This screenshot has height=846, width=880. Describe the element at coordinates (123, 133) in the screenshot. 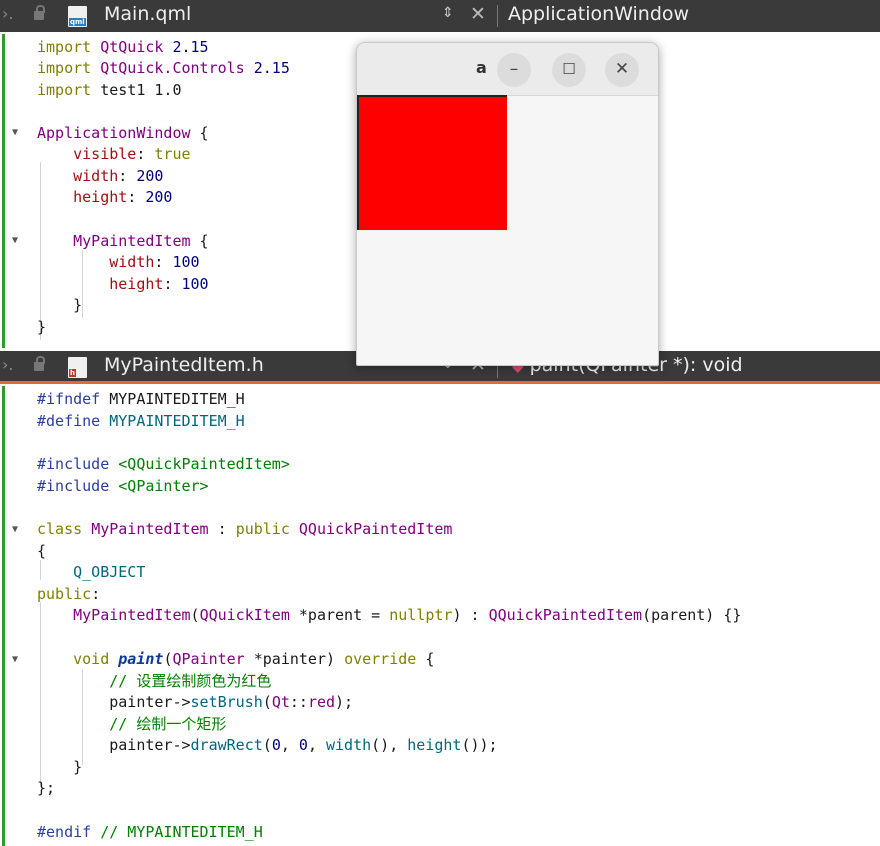

I see `code-line: ApplicationWindow {` at that location.